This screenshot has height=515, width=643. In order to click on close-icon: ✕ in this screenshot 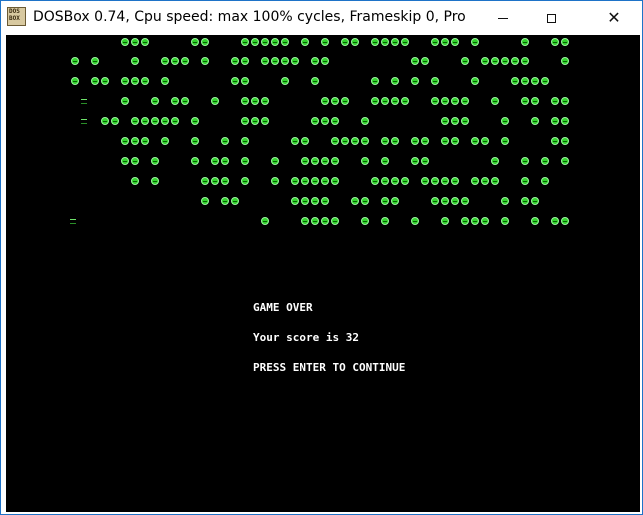, I will do `click(614, 17)`.